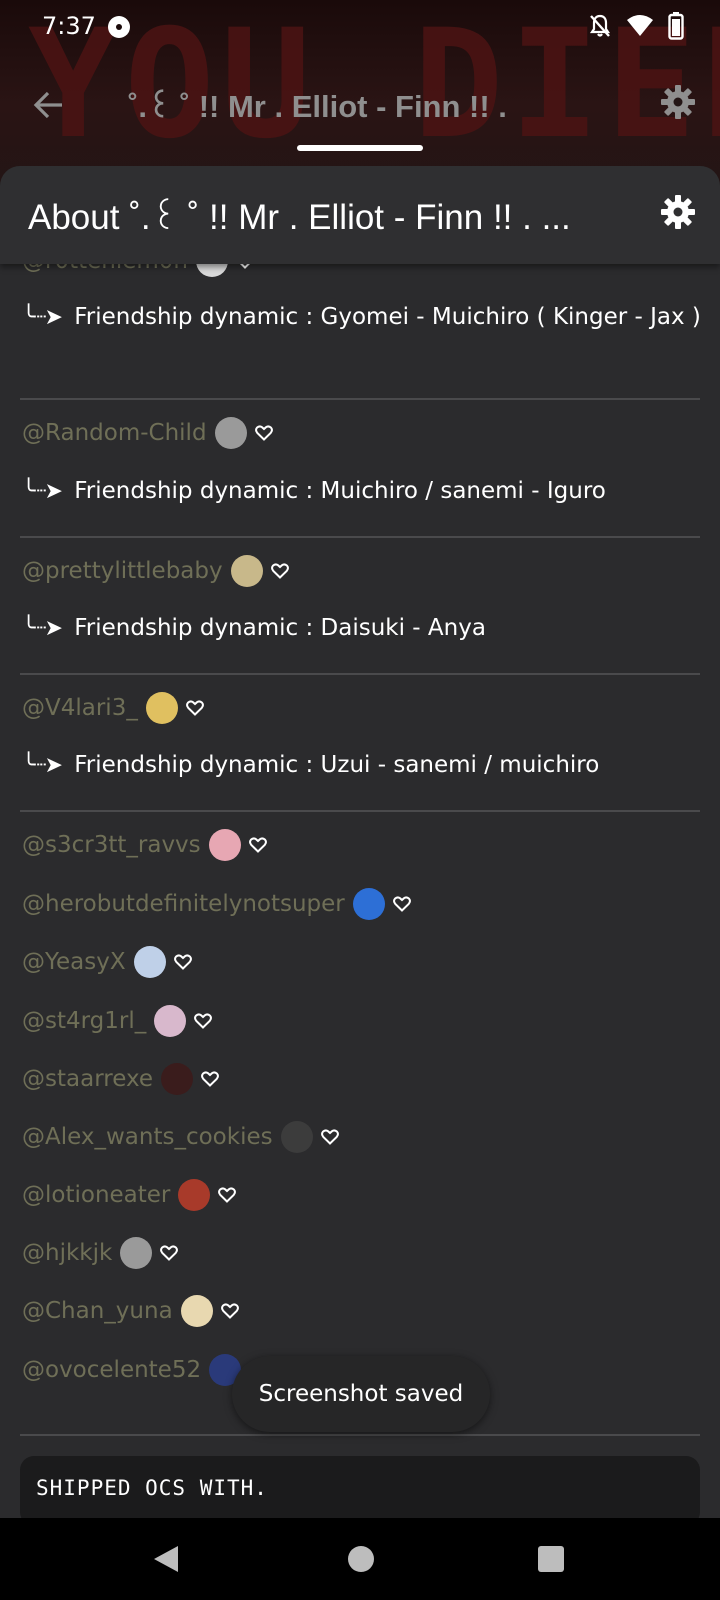 The height and width of the screenshot is (1600, 720). Describe the element at coordinates (122, 571) in the screenshot. I see `user-handle-link: @prettylittlebaby` at that location.